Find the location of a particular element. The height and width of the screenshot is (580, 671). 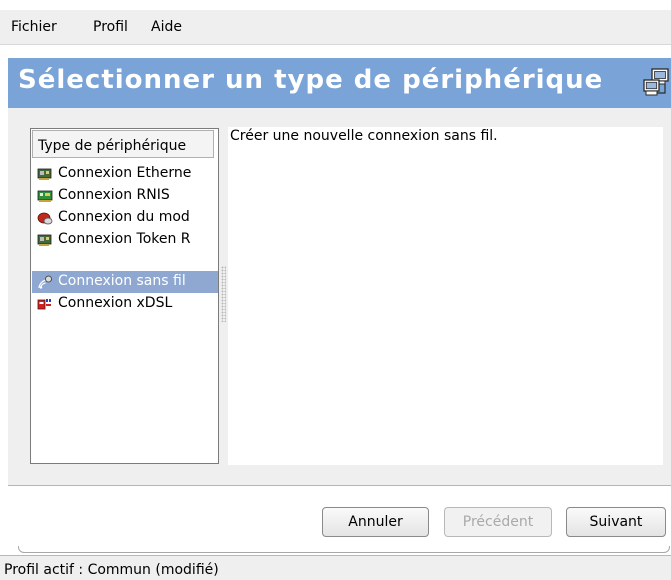

modem-icon is located at coordinates (45, 218).